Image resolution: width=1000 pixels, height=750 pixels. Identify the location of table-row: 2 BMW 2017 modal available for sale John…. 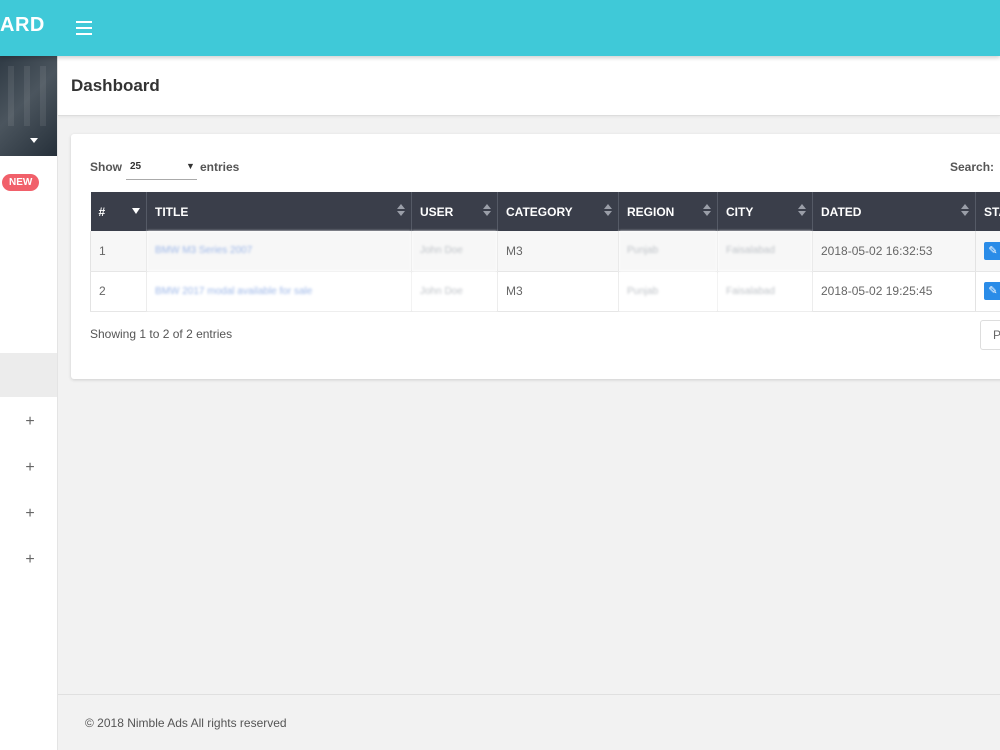
(545, 291).